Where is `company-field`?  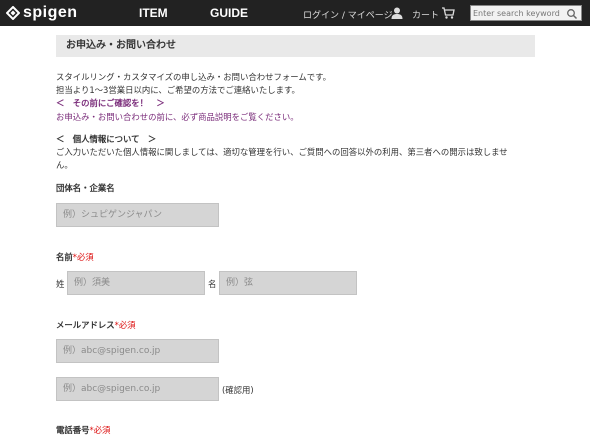 company-field is located at coordinates (137, 215).